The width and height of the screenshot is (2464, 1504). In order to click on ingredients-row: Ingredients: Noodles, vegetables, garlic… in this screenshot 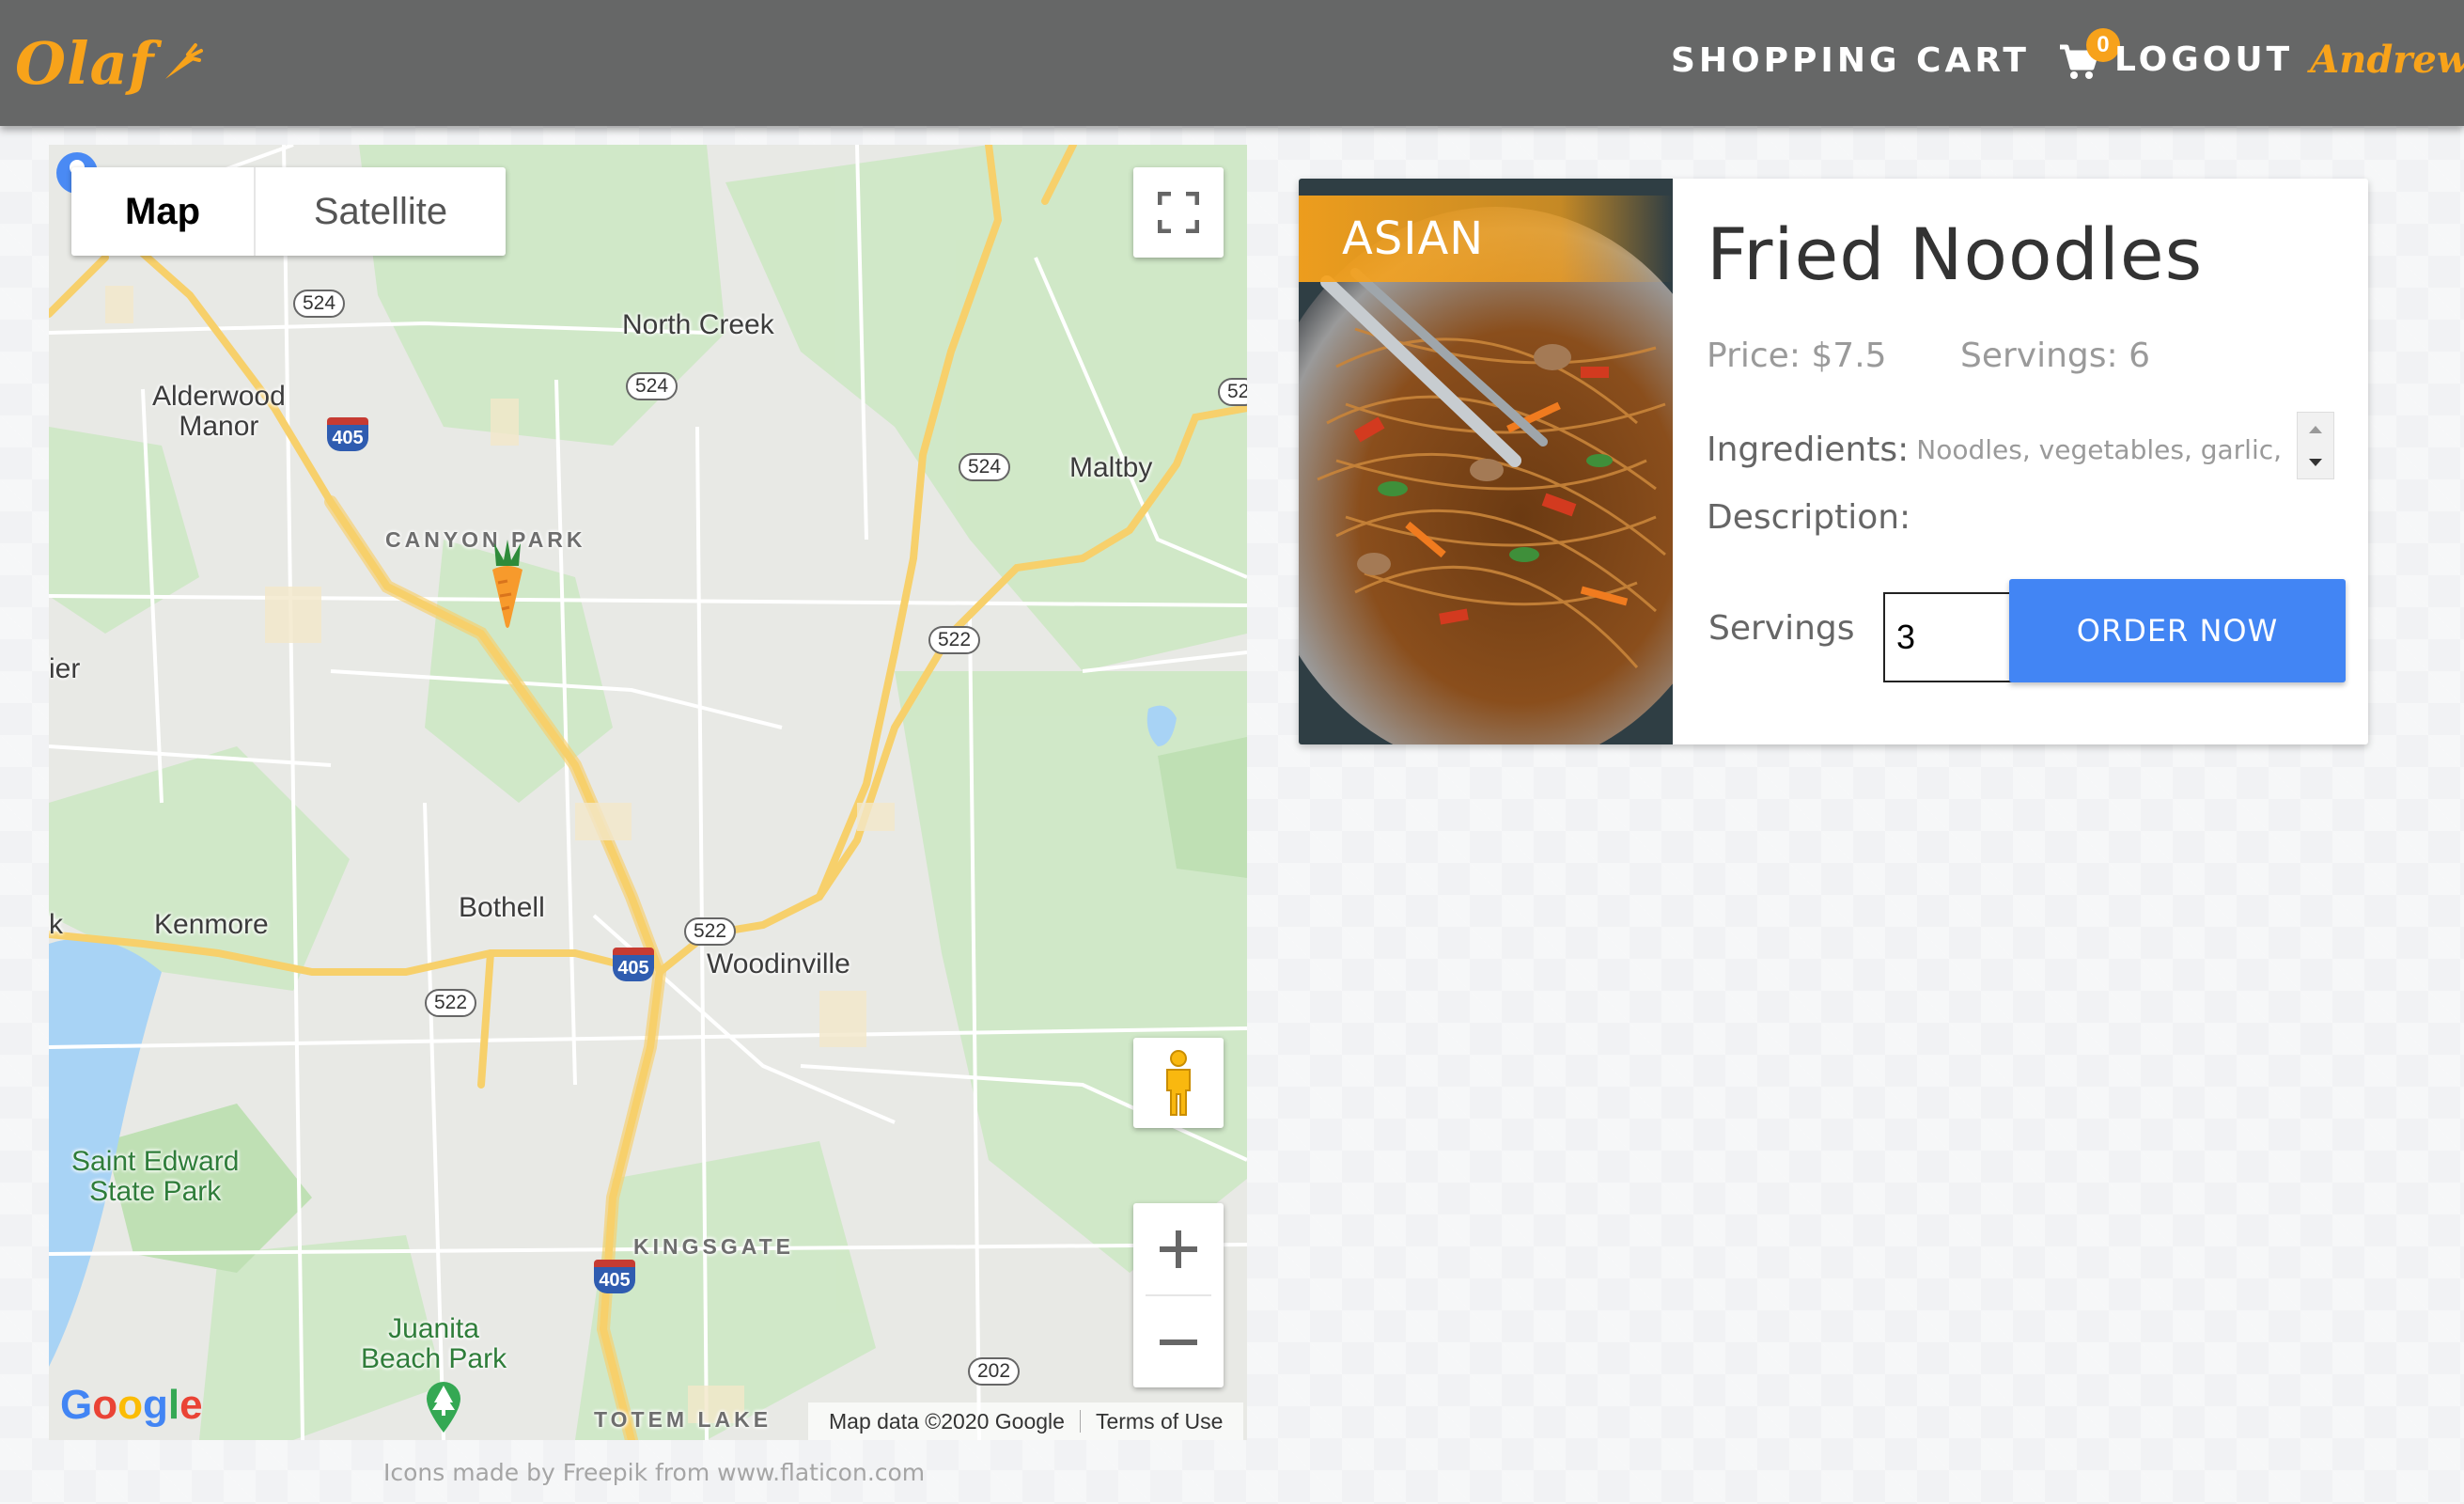, I will do `click(2007, 449)`.